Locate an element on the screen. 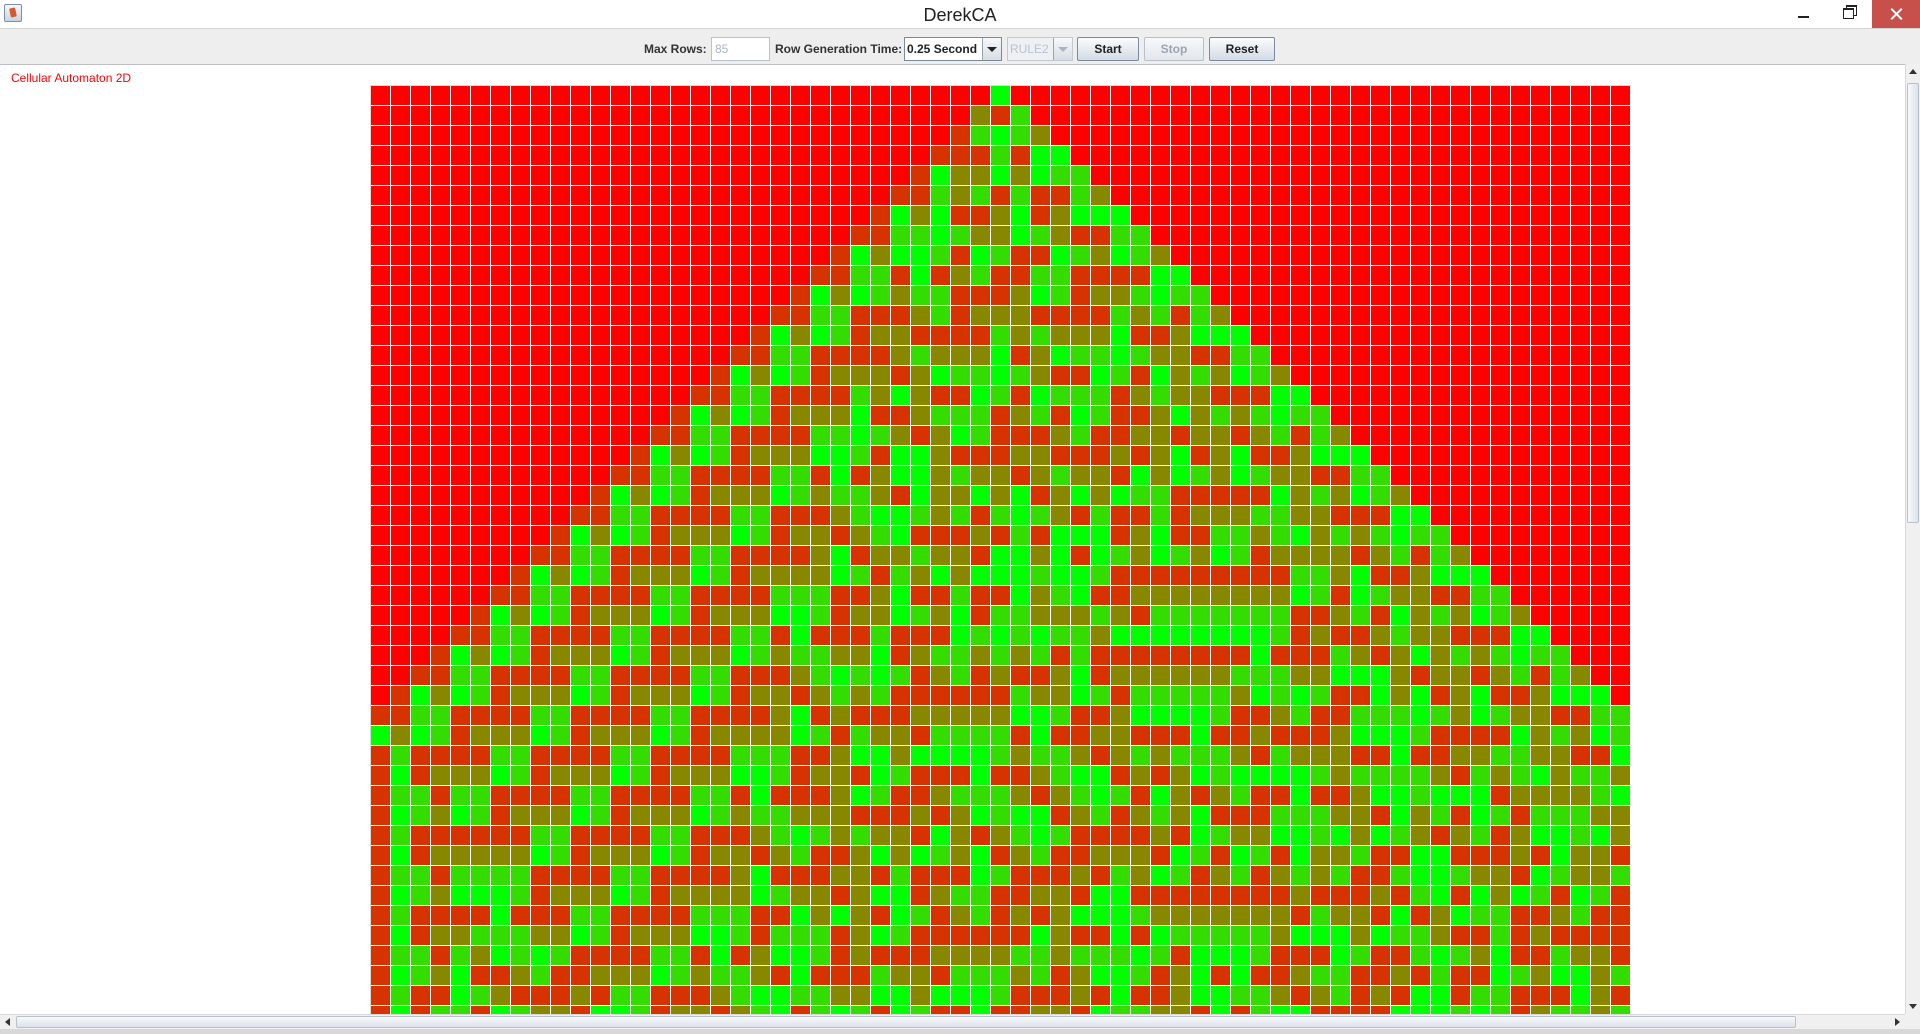  max-rows-input: 85 is located at coordinates (740, 49).